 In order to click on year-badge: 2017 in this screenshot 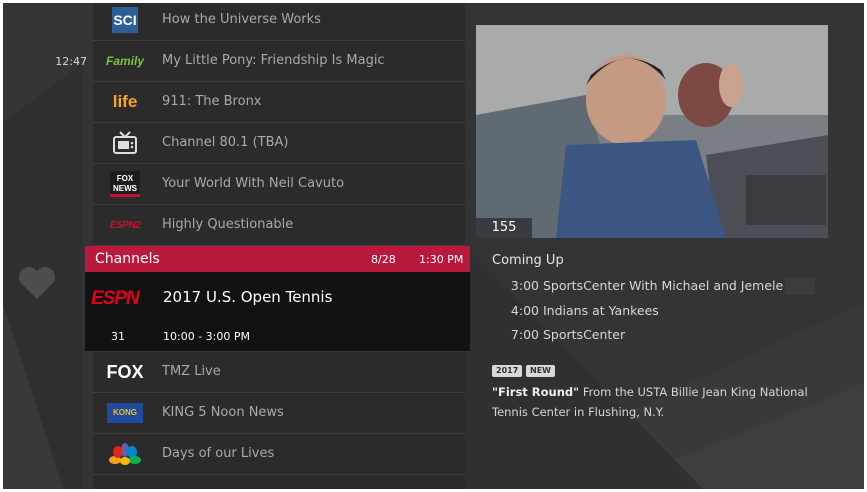, I will do `click(507, 371)`.